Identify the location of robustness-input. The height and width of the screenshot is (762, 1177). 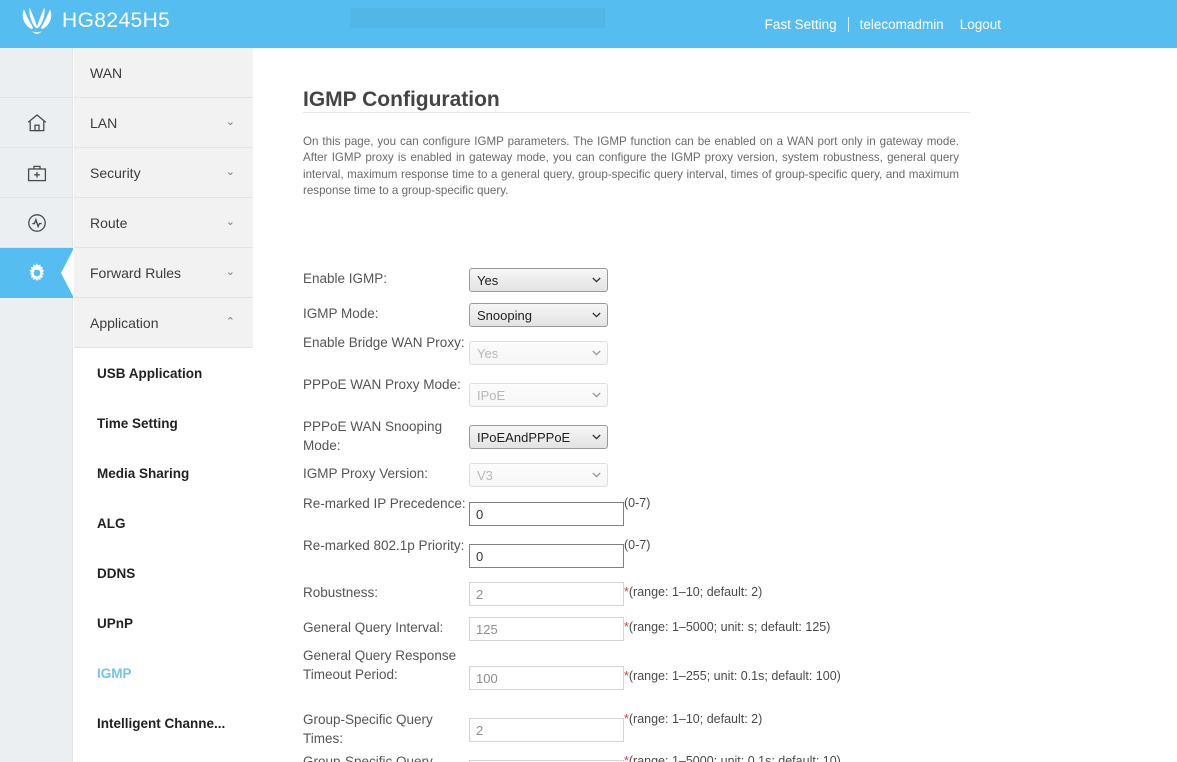
(546, 594).